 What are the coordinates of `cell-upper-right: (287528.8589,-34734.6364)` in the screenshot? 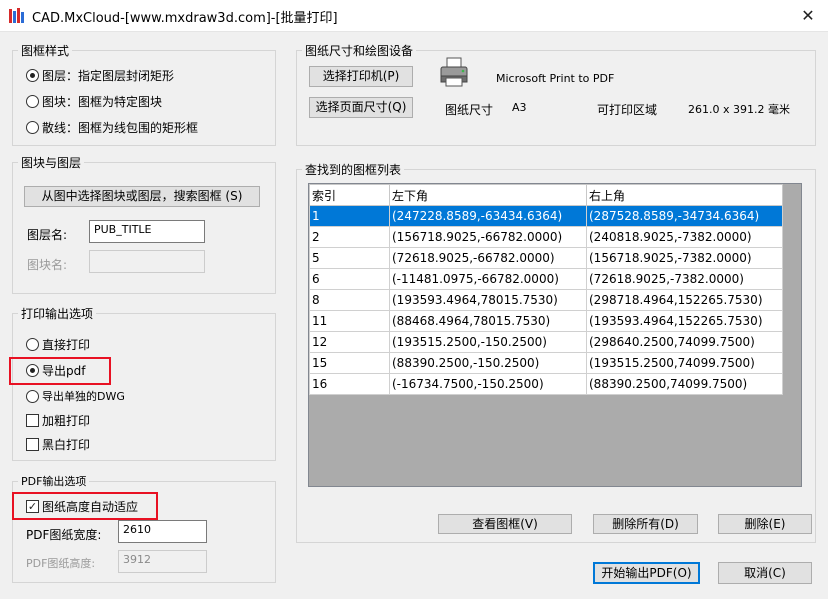 It's located at (684, 216).